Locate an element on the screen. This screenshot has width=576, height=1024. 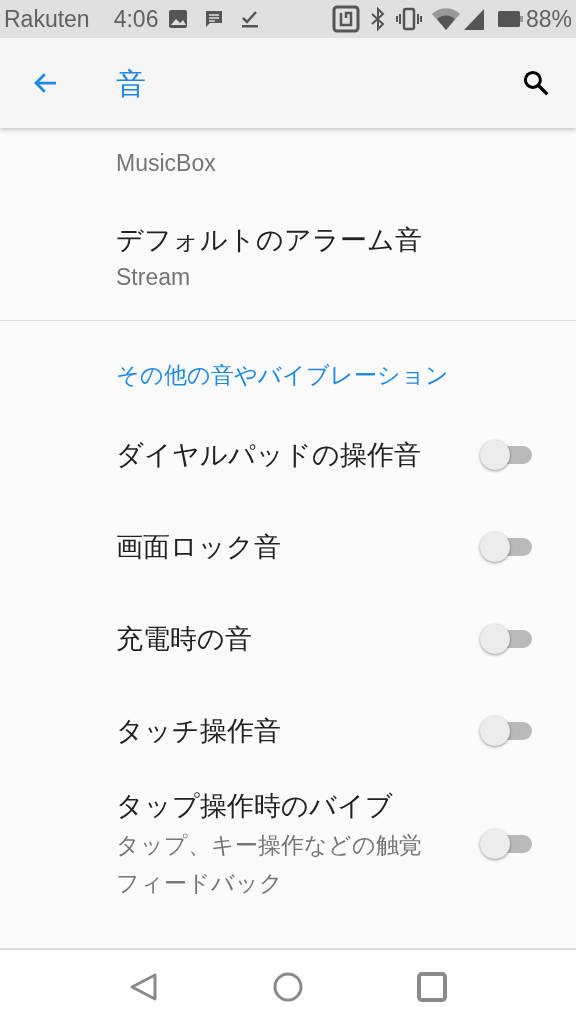
nfc-icon is located at coordinates (345, 19).